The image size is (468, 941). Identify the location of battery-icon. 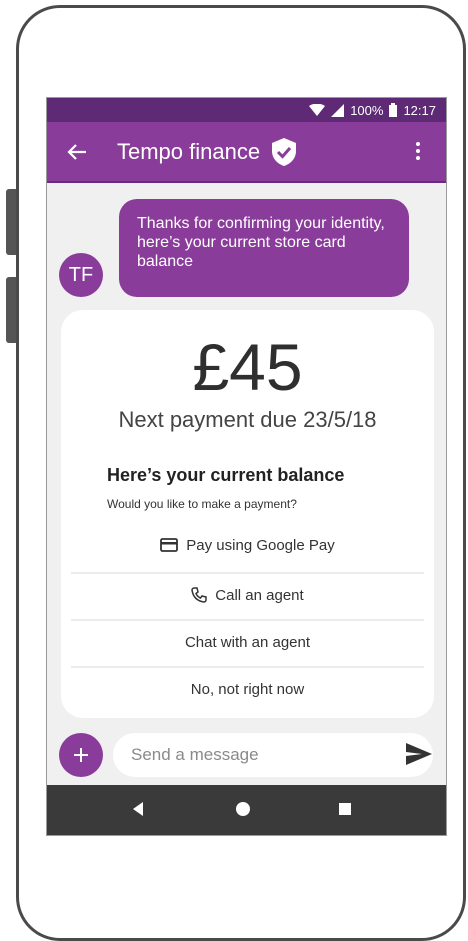
(393, 110).